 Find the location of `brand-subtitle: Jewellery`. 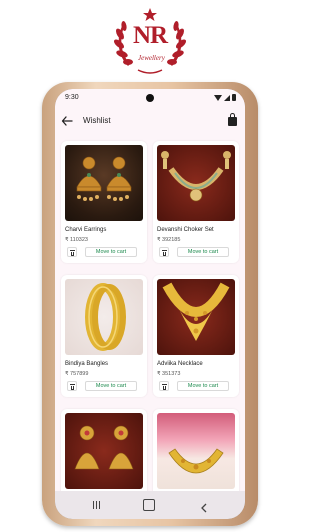

brand-subtitle: Jewellery is located at coordinates (151, 58).